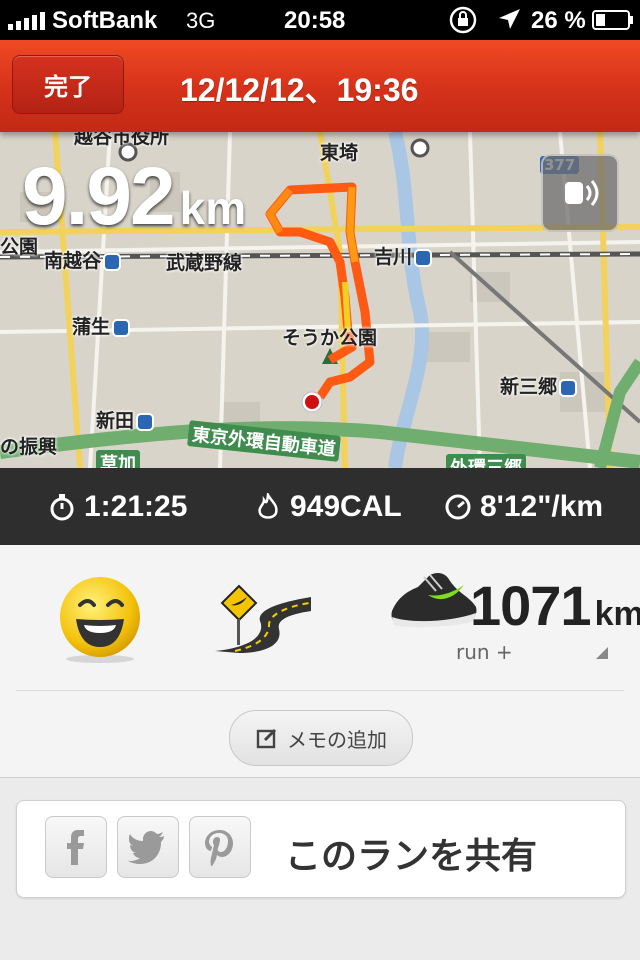  I want to click on network-type: 3G, so click(201, 20).